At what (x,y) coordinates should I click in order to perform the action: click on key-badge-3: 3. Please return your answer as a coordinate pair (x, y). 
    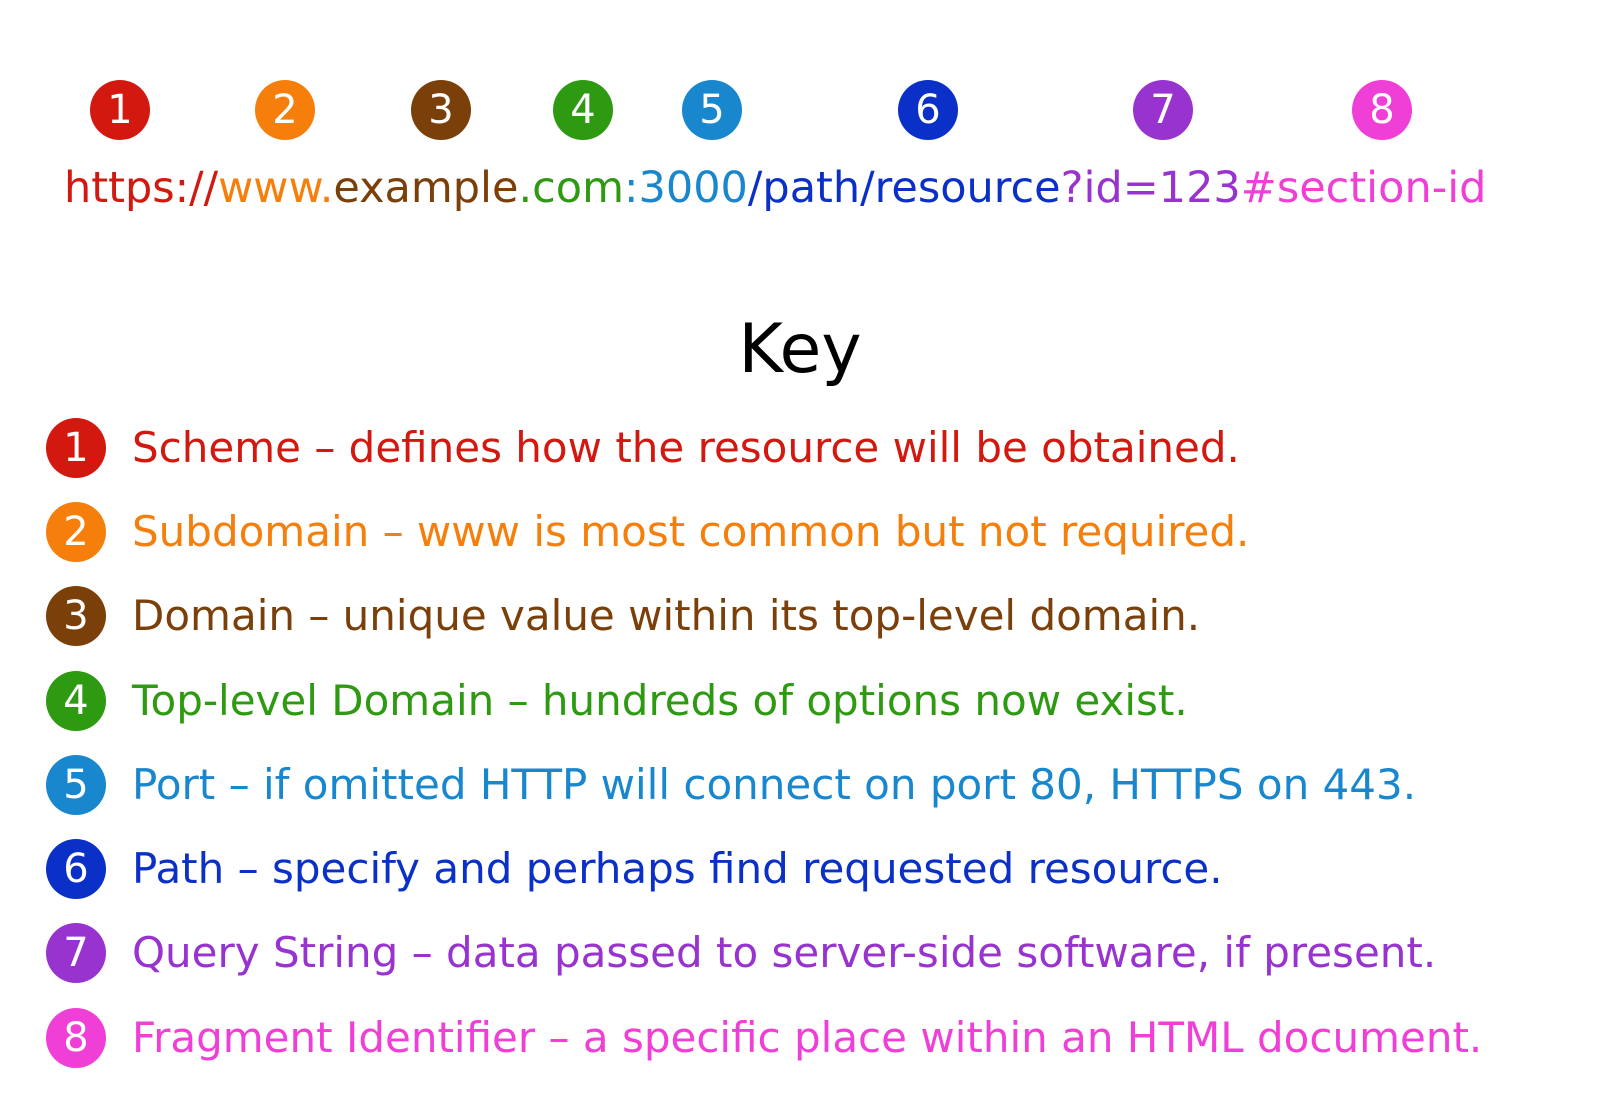
    Looking at the image, I should click on (76, 616).